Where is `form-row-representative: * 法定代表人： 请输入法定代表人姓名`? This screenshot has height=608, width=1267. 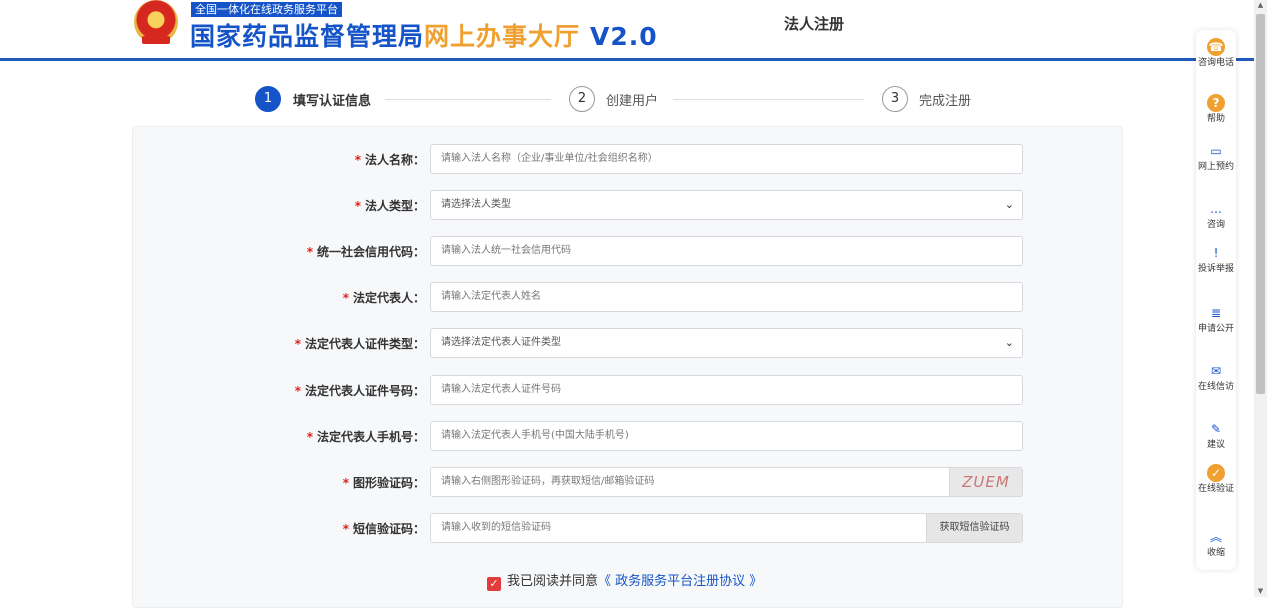 form-row-representative: * 法定代表人： 请输入法定代表人姓名 is located at coordinates (626, 297).